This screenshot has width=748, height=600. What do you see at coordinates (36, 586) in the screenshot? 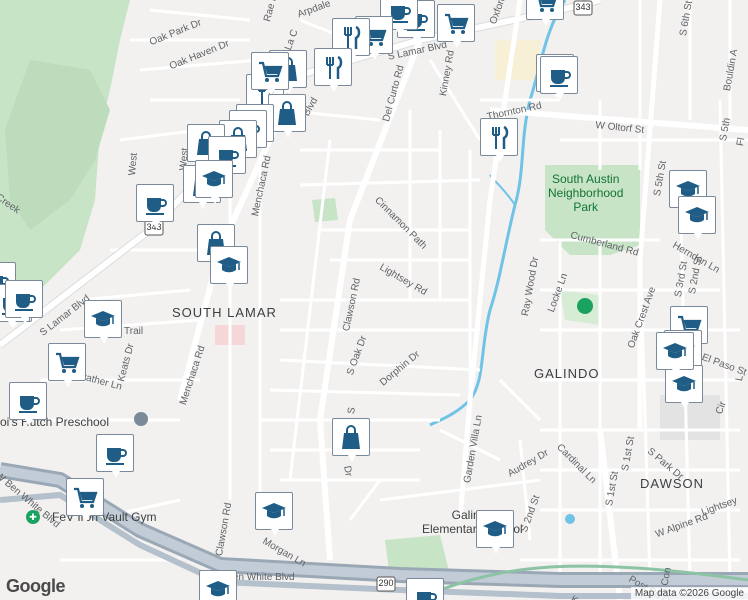
I see `google-logo: Google` at bounding box center [36, 586].